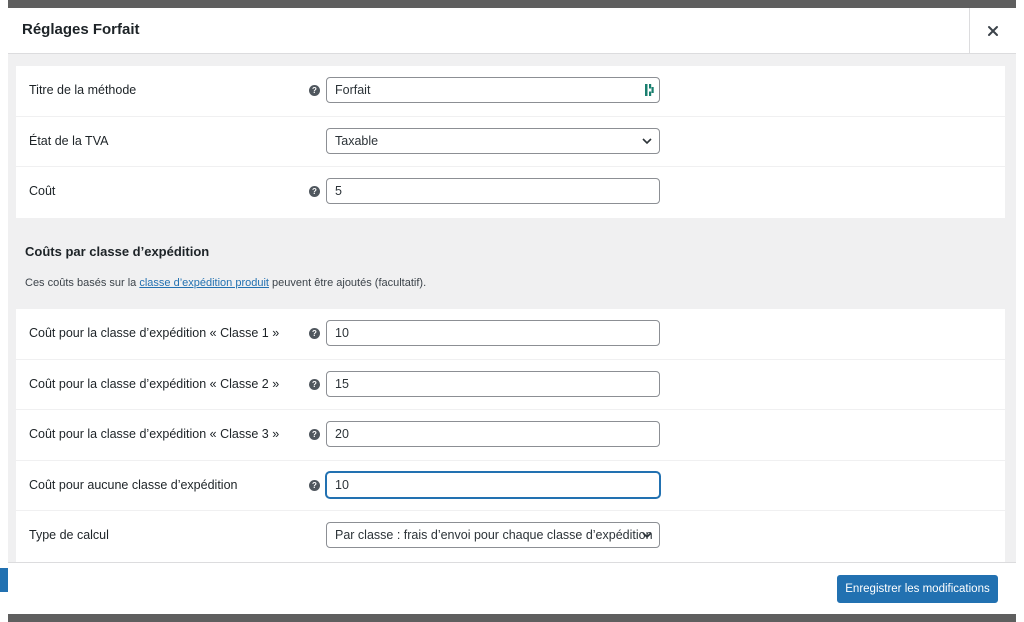 This screenshot has width=1024, height=622. What do you see at coordinates (493, 140) in the screenshot?
I see `tax-status-select: Taxable` at bounding box center [493, 140].